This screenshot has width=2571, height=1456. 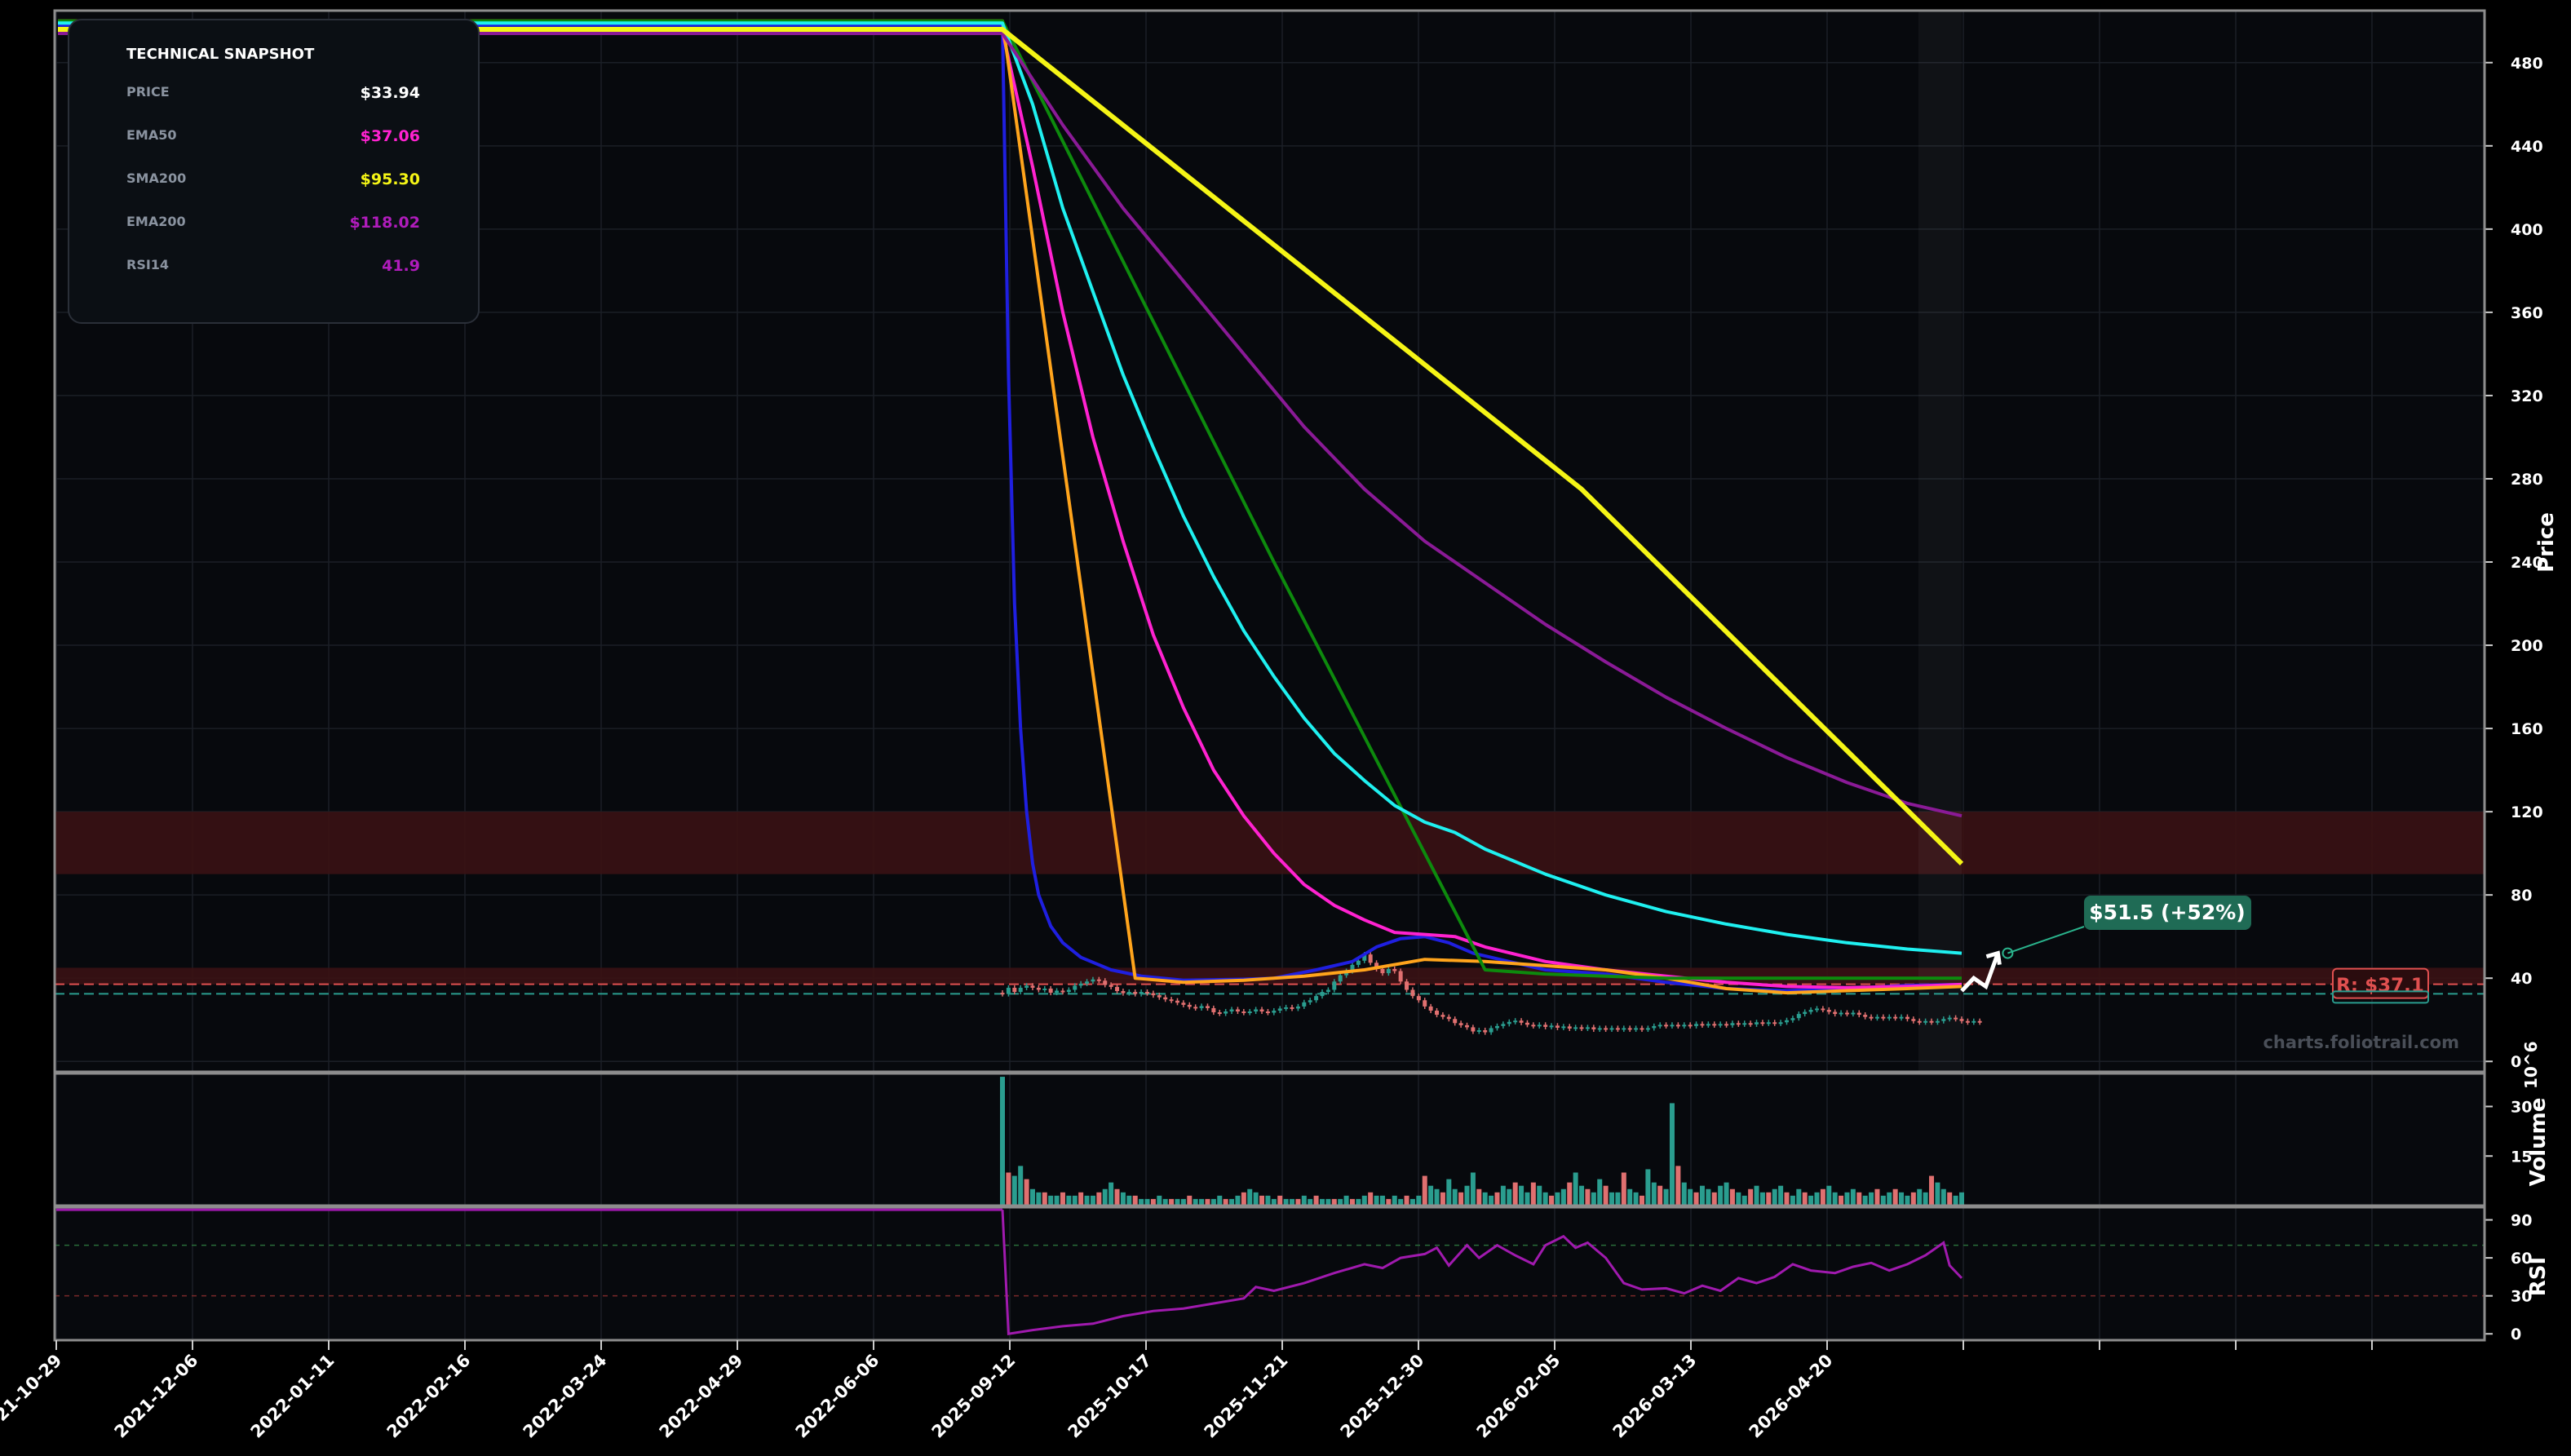 What do you see at coordinates (151, 135) in the screenshot?
I see `snapshot-label-ema50: EMA50` at bounding box center [151, 135].